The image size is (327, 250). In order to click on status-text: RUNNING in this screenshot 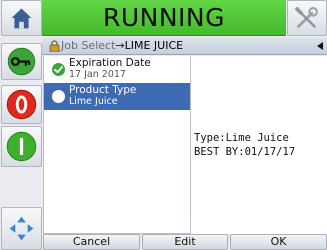, I will do `click(164, 17)`.